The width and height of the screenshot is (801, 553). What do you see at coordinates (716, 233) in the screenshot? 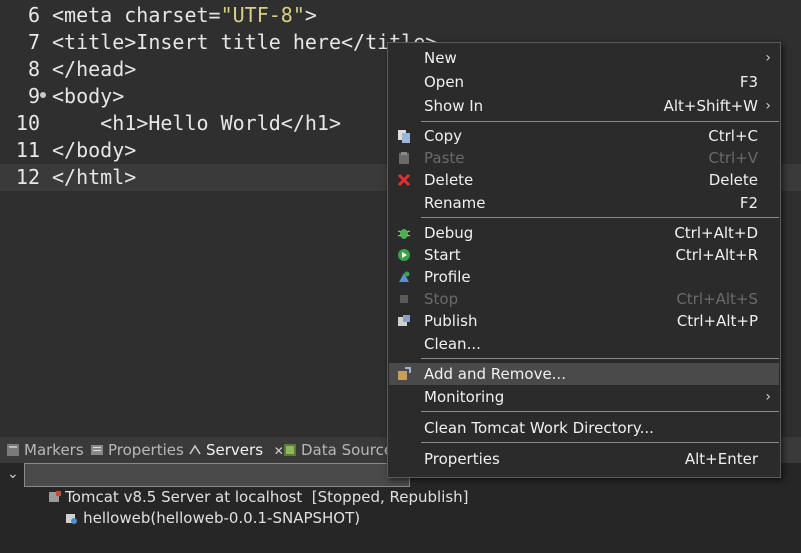
I see `menu-shortcut: Ctrl+Alt+D` at bounding box center [716, 233].